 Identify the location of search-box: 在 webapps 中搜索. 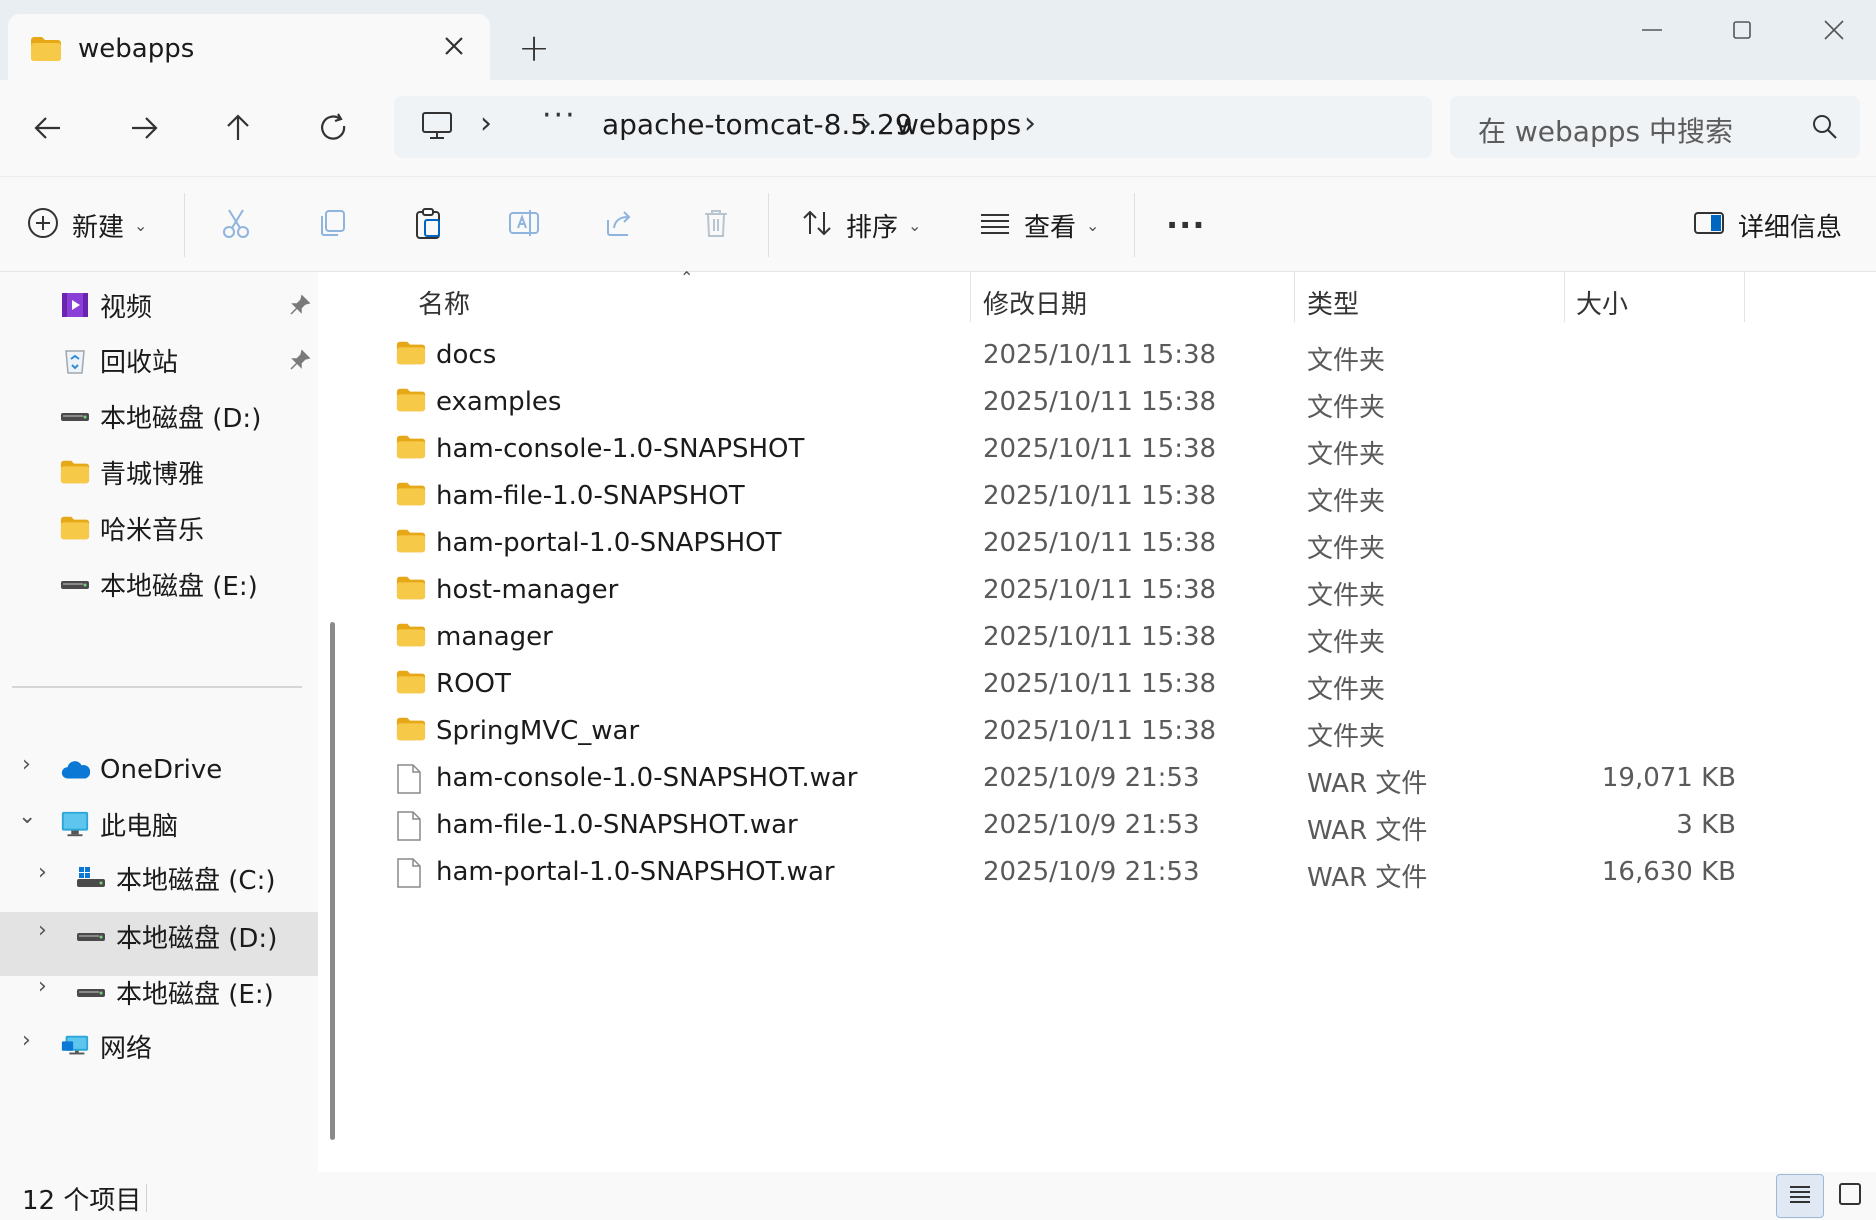
(1655, 127).